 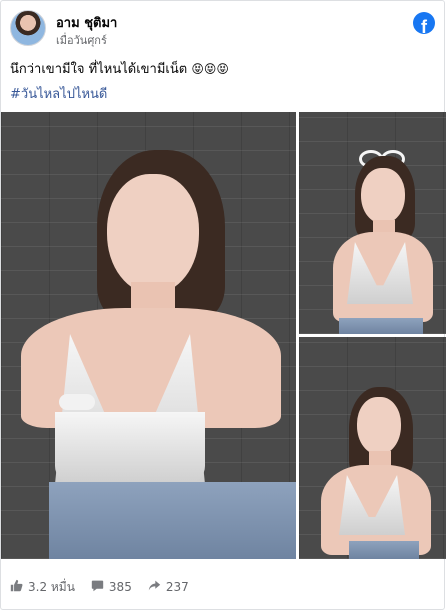 I want to click on photo-top-right-figure, so click(x=372, y=223).